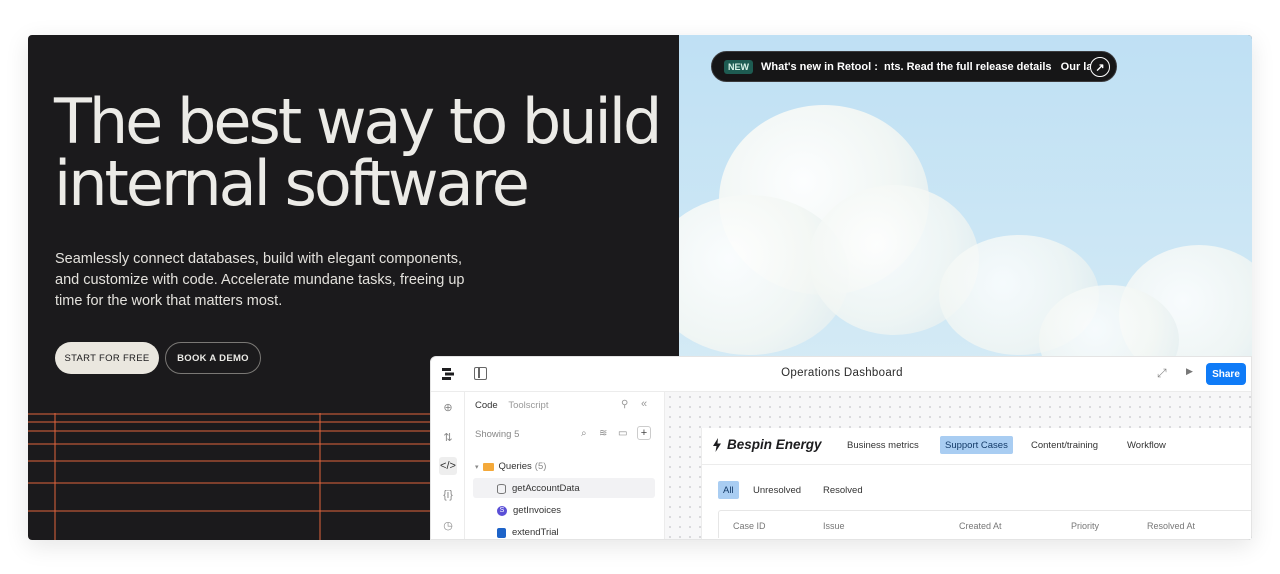  Describe the element at coordinates (584, 433) in the screenshot. I see `search-icon: ⌕` at that location.